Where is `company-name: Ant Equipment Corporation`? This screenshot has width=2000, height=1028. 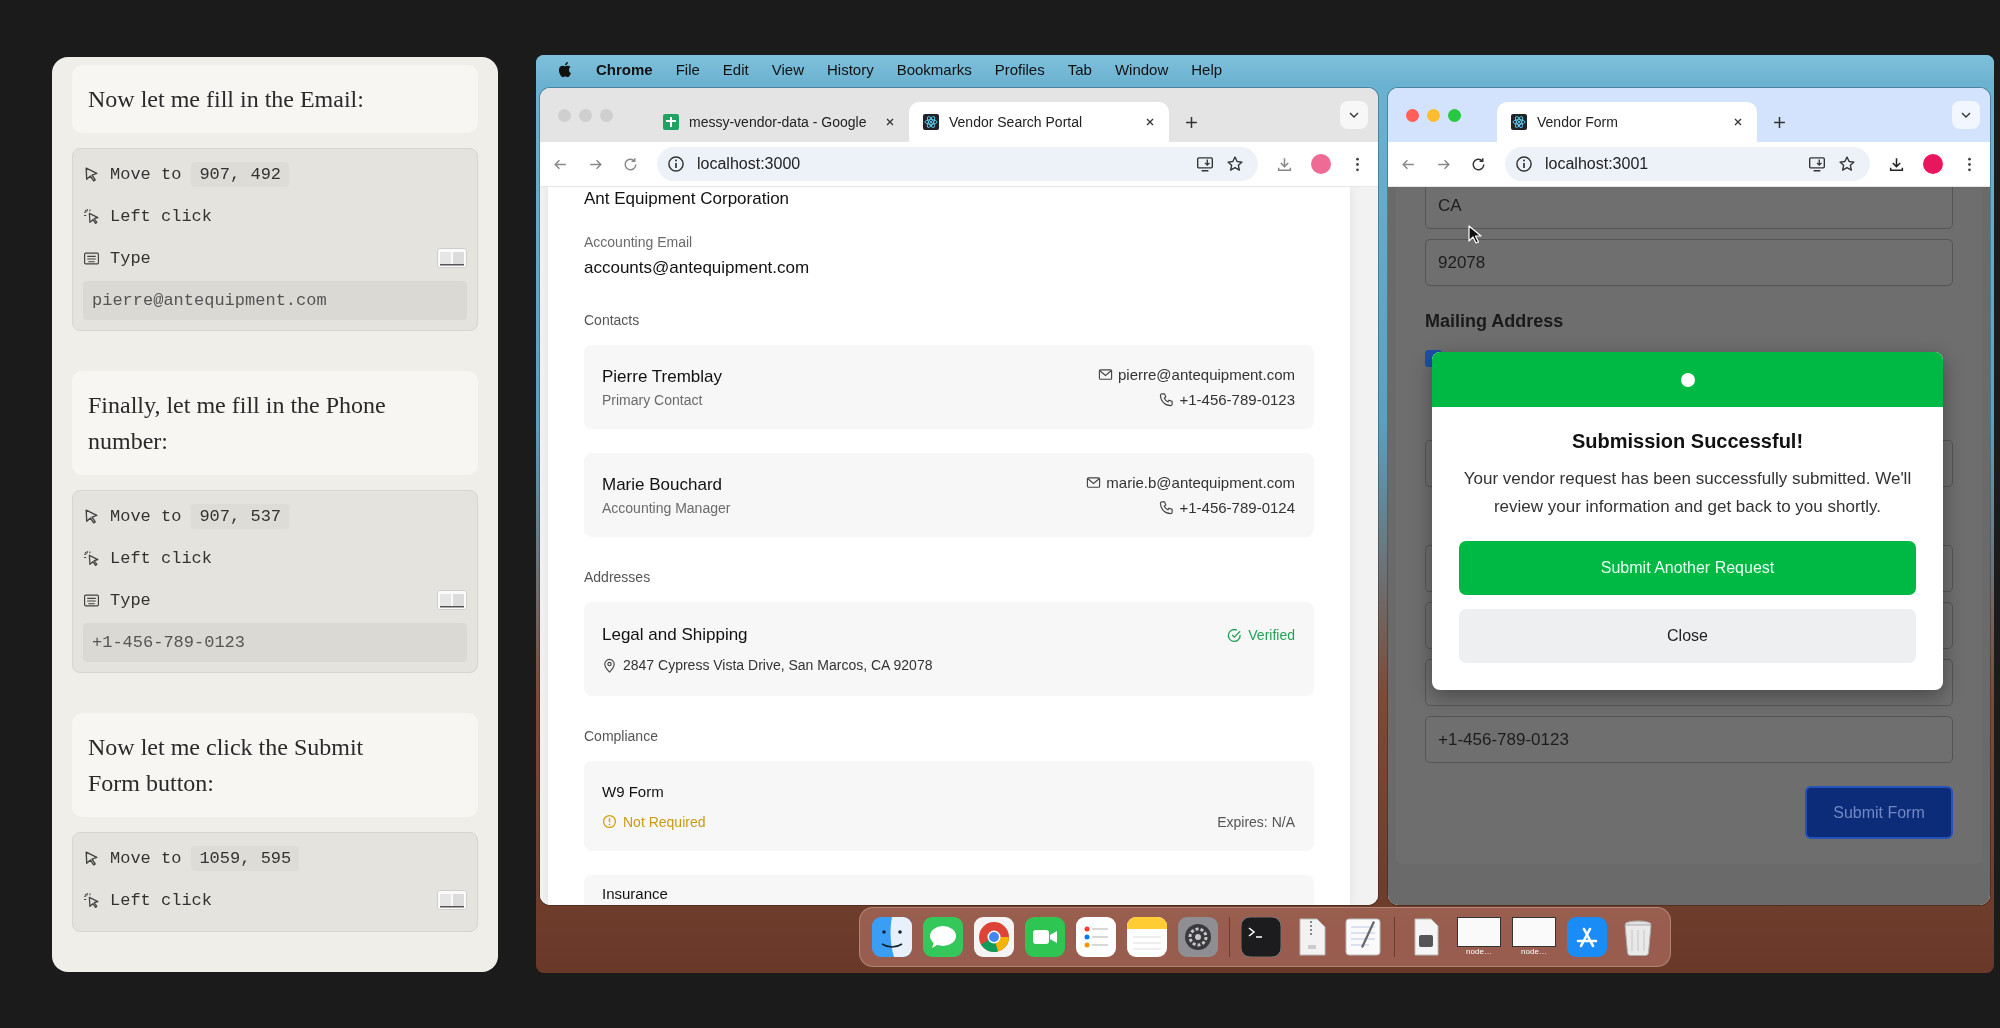
company-name: Ant Equipment Corporation is located at coordinates (687, 199).